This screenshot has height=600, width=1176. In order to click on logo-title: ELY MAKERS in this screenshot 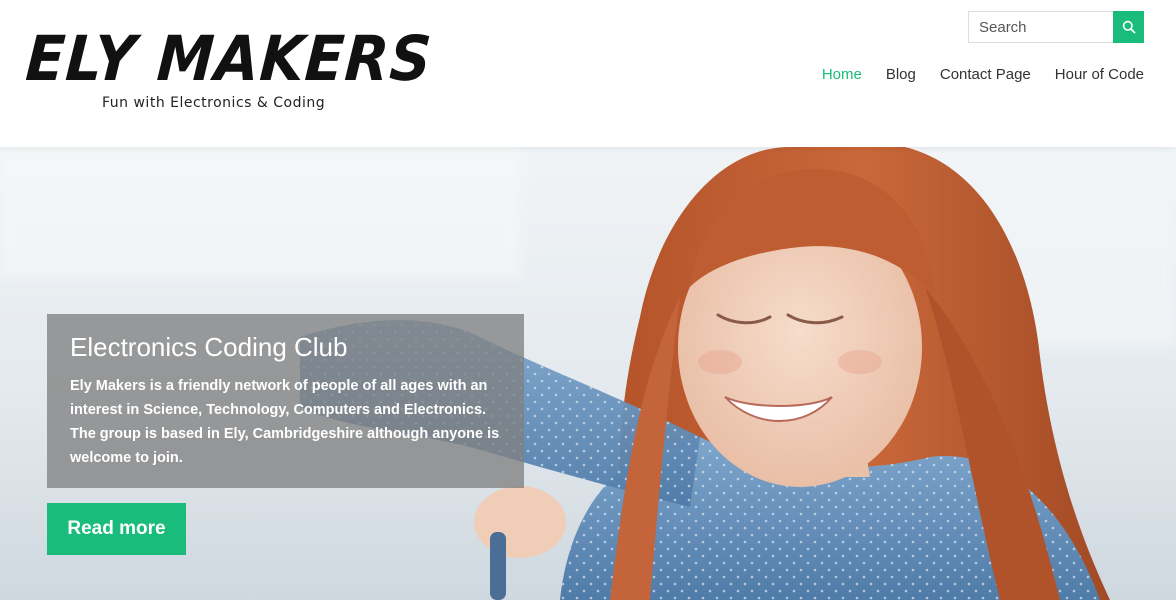, I will do `click(229, 58)`.